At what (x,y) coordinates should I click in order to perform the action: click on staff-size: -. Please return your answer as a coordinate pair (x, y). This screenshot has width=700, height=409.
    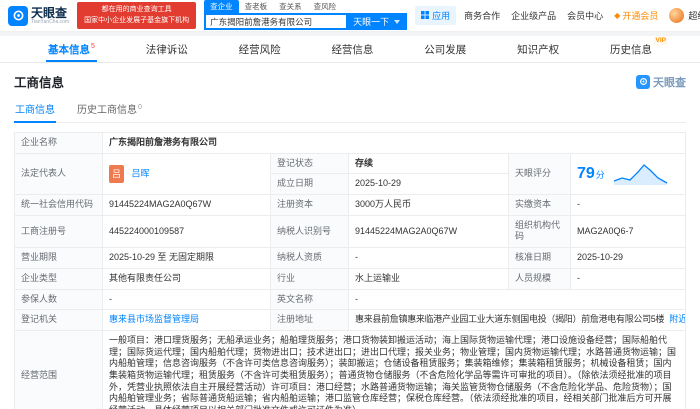
    Looking at the image, I should click on (628, 278).